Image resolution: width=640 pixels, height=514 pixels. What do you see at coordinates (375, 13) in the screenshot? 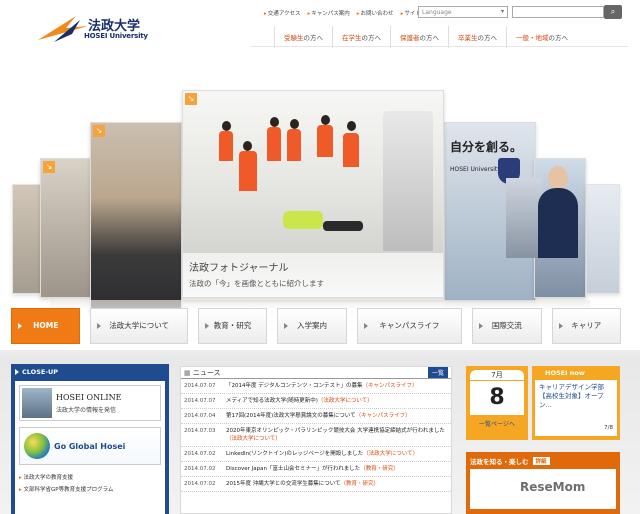
I see `utility-link-contact: お問い合わせ` at bounding box center [375, 13].